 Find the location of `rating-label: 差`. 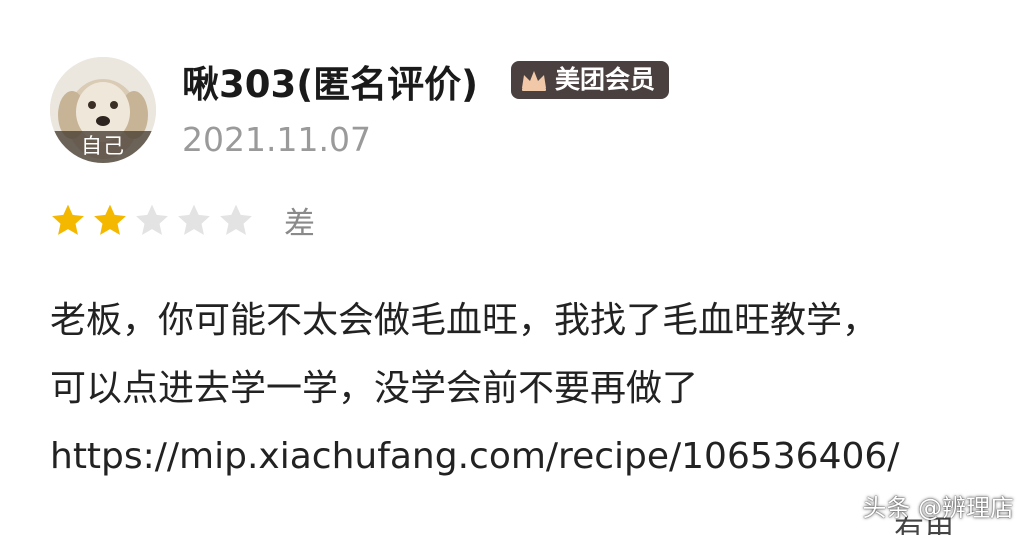

rating-label: 差 is located at coordinates (299, 224).